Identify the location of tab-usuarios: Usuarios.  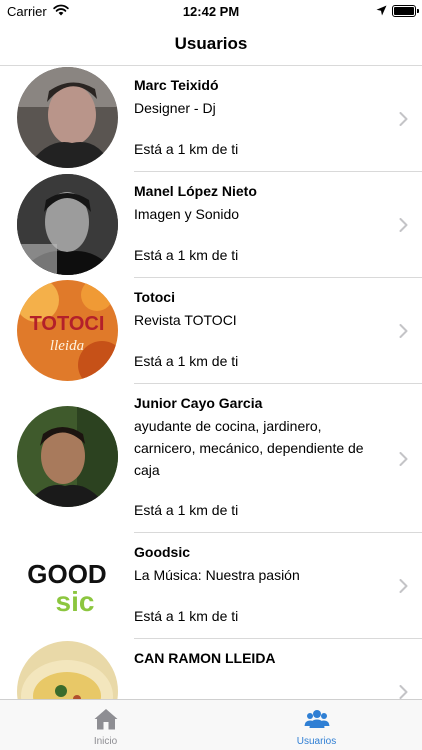
(316, 725).